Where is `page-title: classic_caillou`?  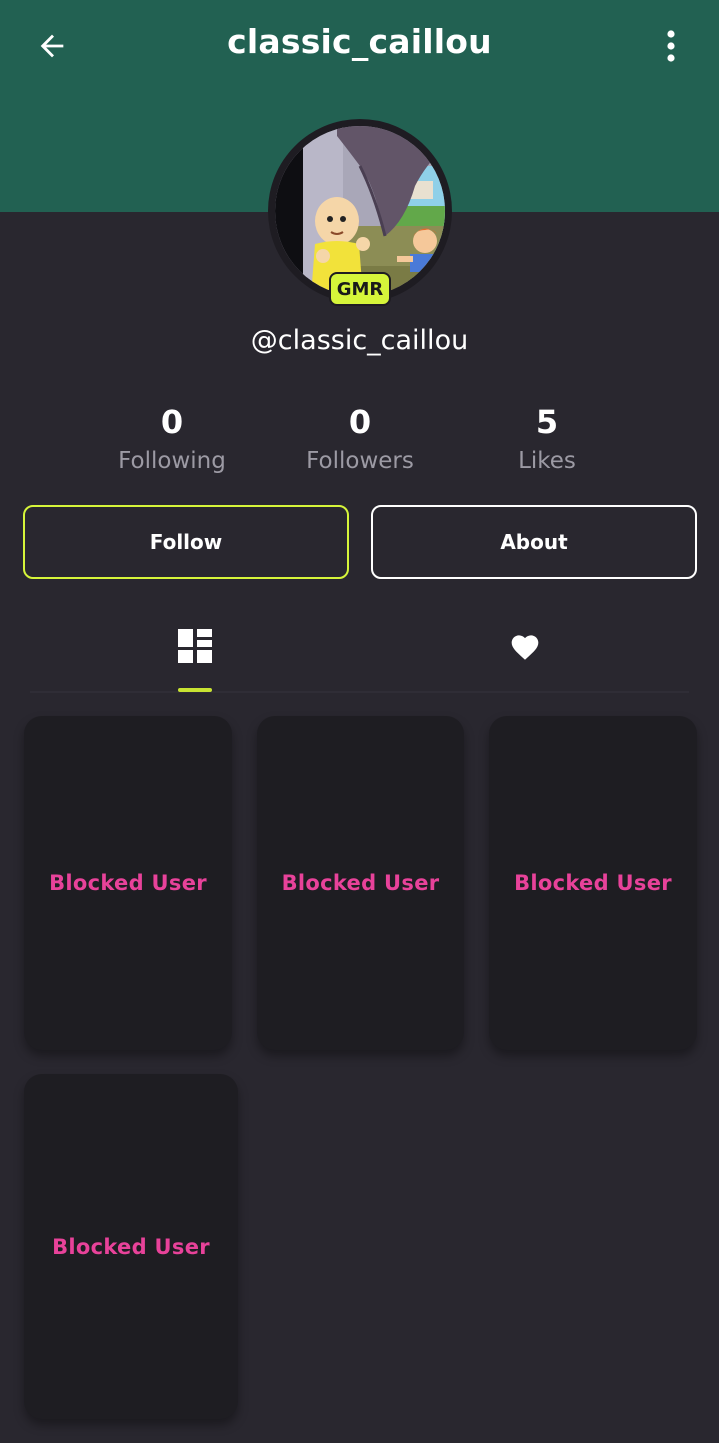 page-title: classic_caillou is located at coordinates (359, 41).